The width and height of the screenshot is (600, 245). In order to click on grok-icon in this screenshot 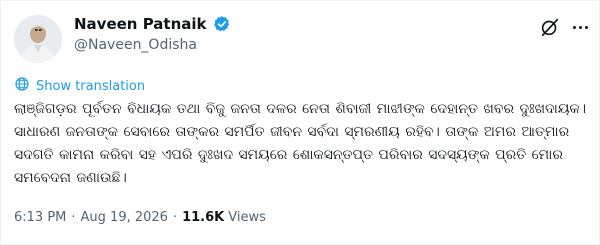, I will do `click(550, 27)`.